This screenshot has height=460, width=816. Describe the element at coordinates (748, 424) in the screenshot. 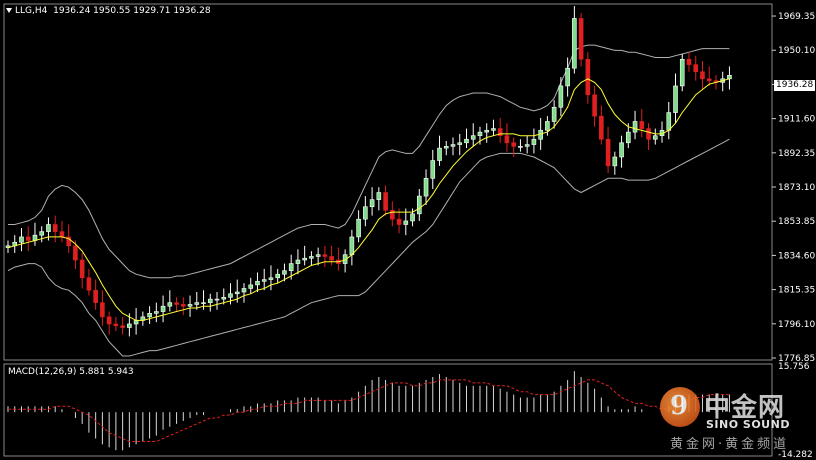

I see `logo-english: SINO SOUND` at that location.